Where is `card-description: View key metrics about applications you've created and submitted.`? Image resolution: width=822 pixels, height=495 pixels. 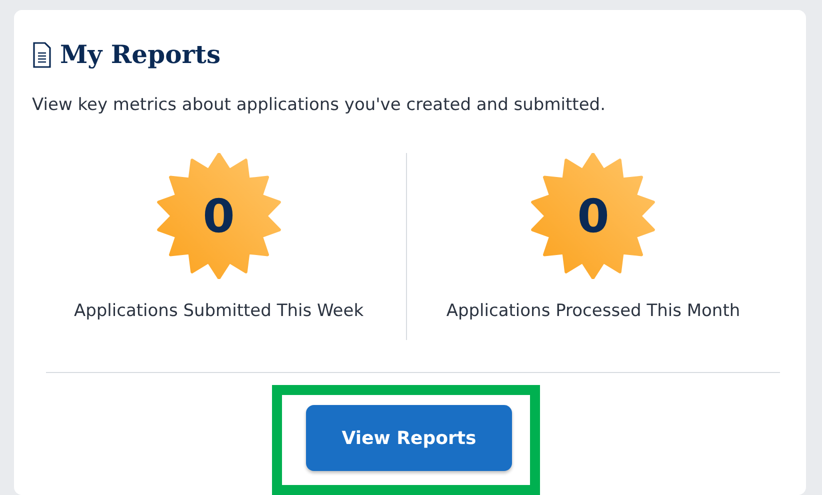
card-description: View key metrics about applications you've created and submitted. is located at coordinates (319, 105).